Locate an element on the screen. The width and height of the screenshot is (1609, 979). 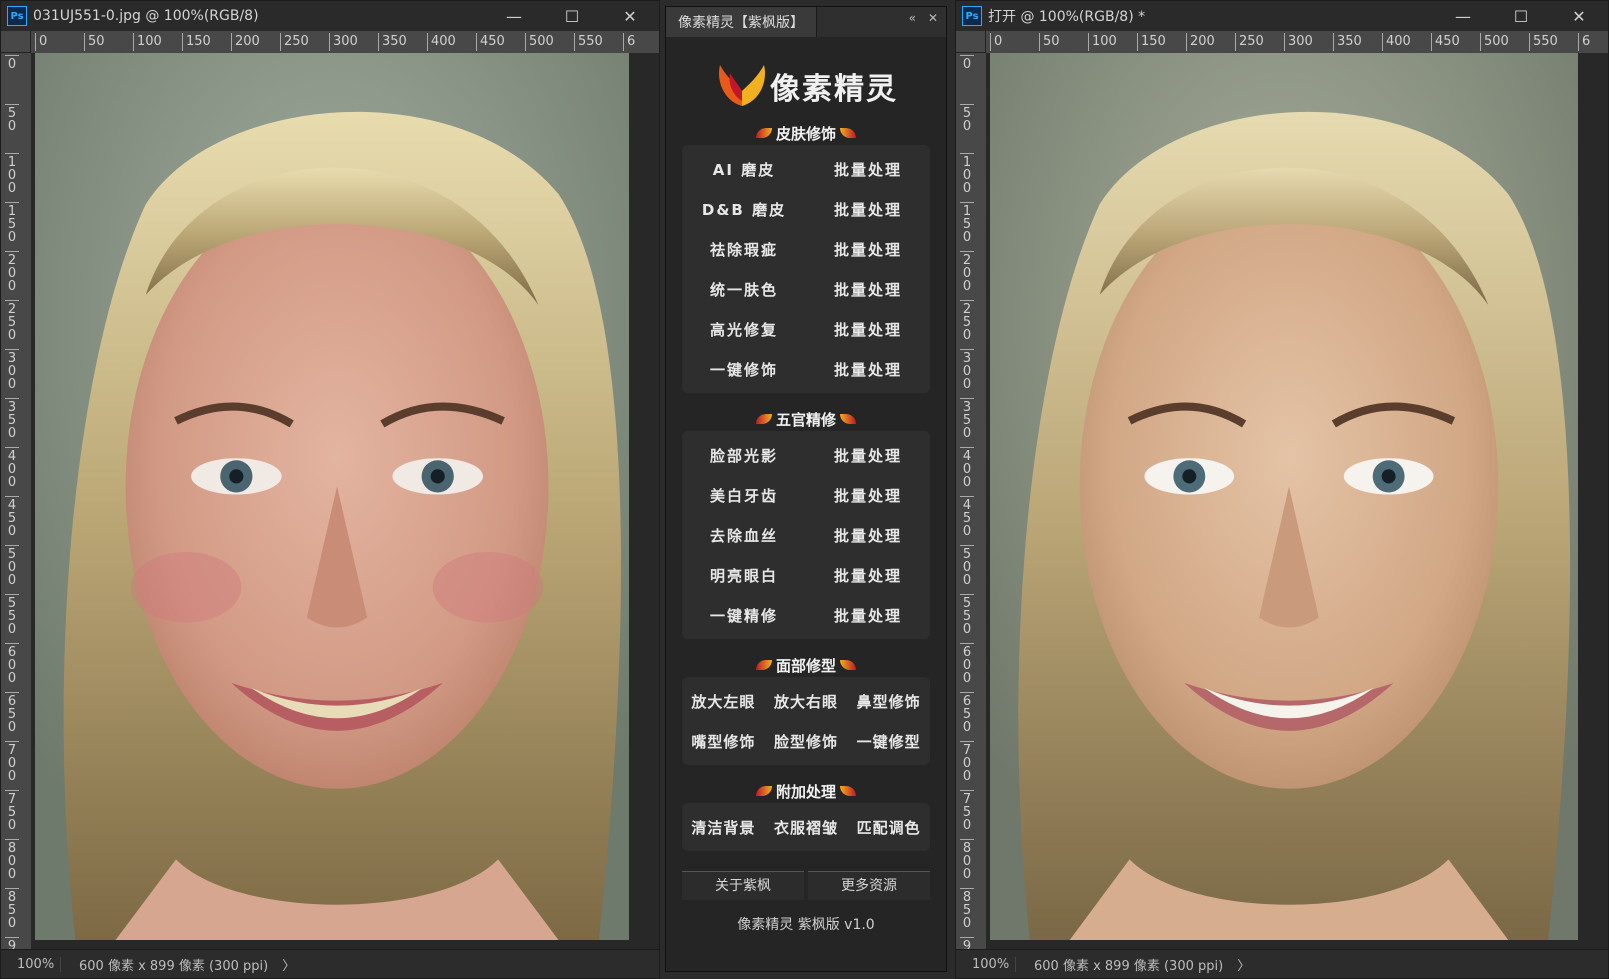
button-row: 美白牙齿 批量处理 is located at coordinates (806, 495).